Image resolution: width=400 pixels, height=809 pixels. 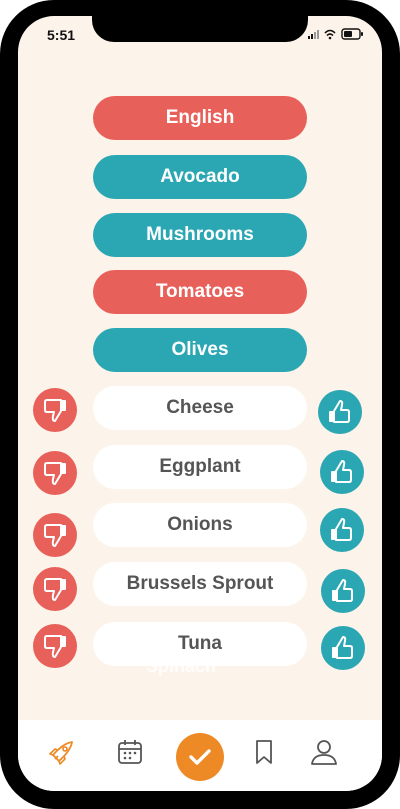 What do you see at coordinates (200, 350) in the screenshot?
I see `option-olives: Olives` at bounding box center [200, 350].